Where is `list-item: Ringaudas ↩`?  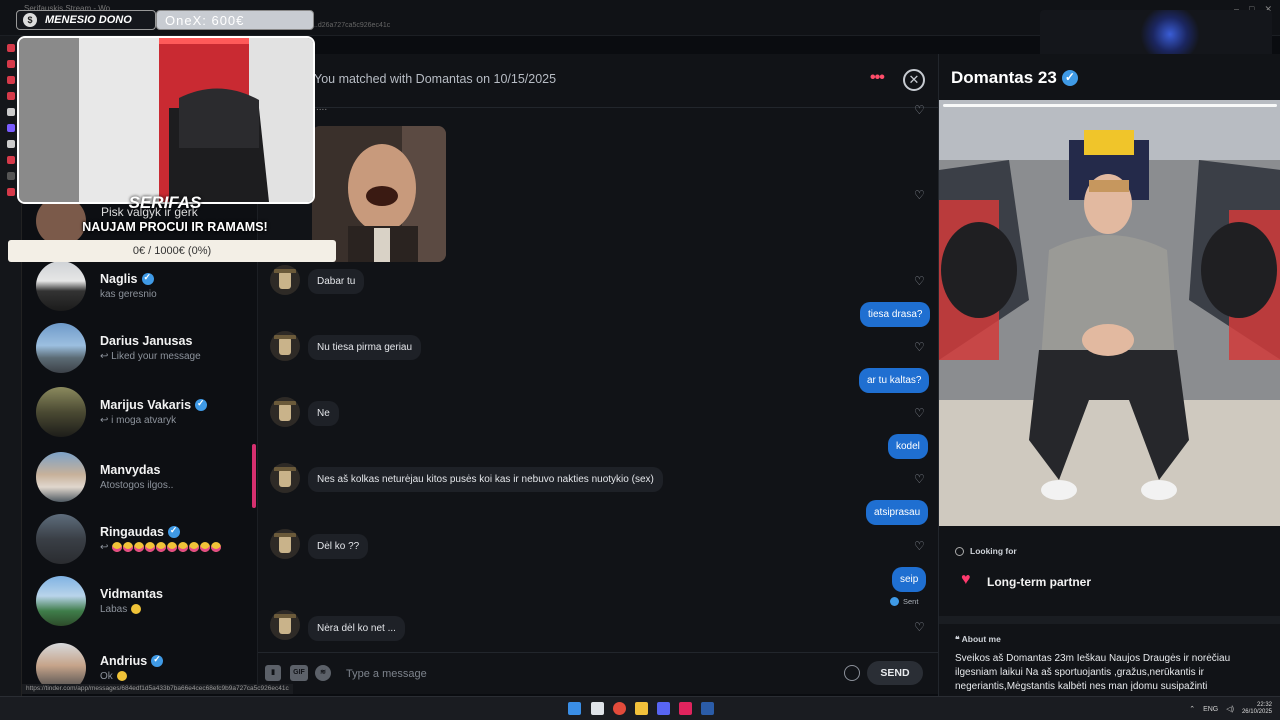
list-item: Ringaudas ↩ is located at coordinates (146, 539).